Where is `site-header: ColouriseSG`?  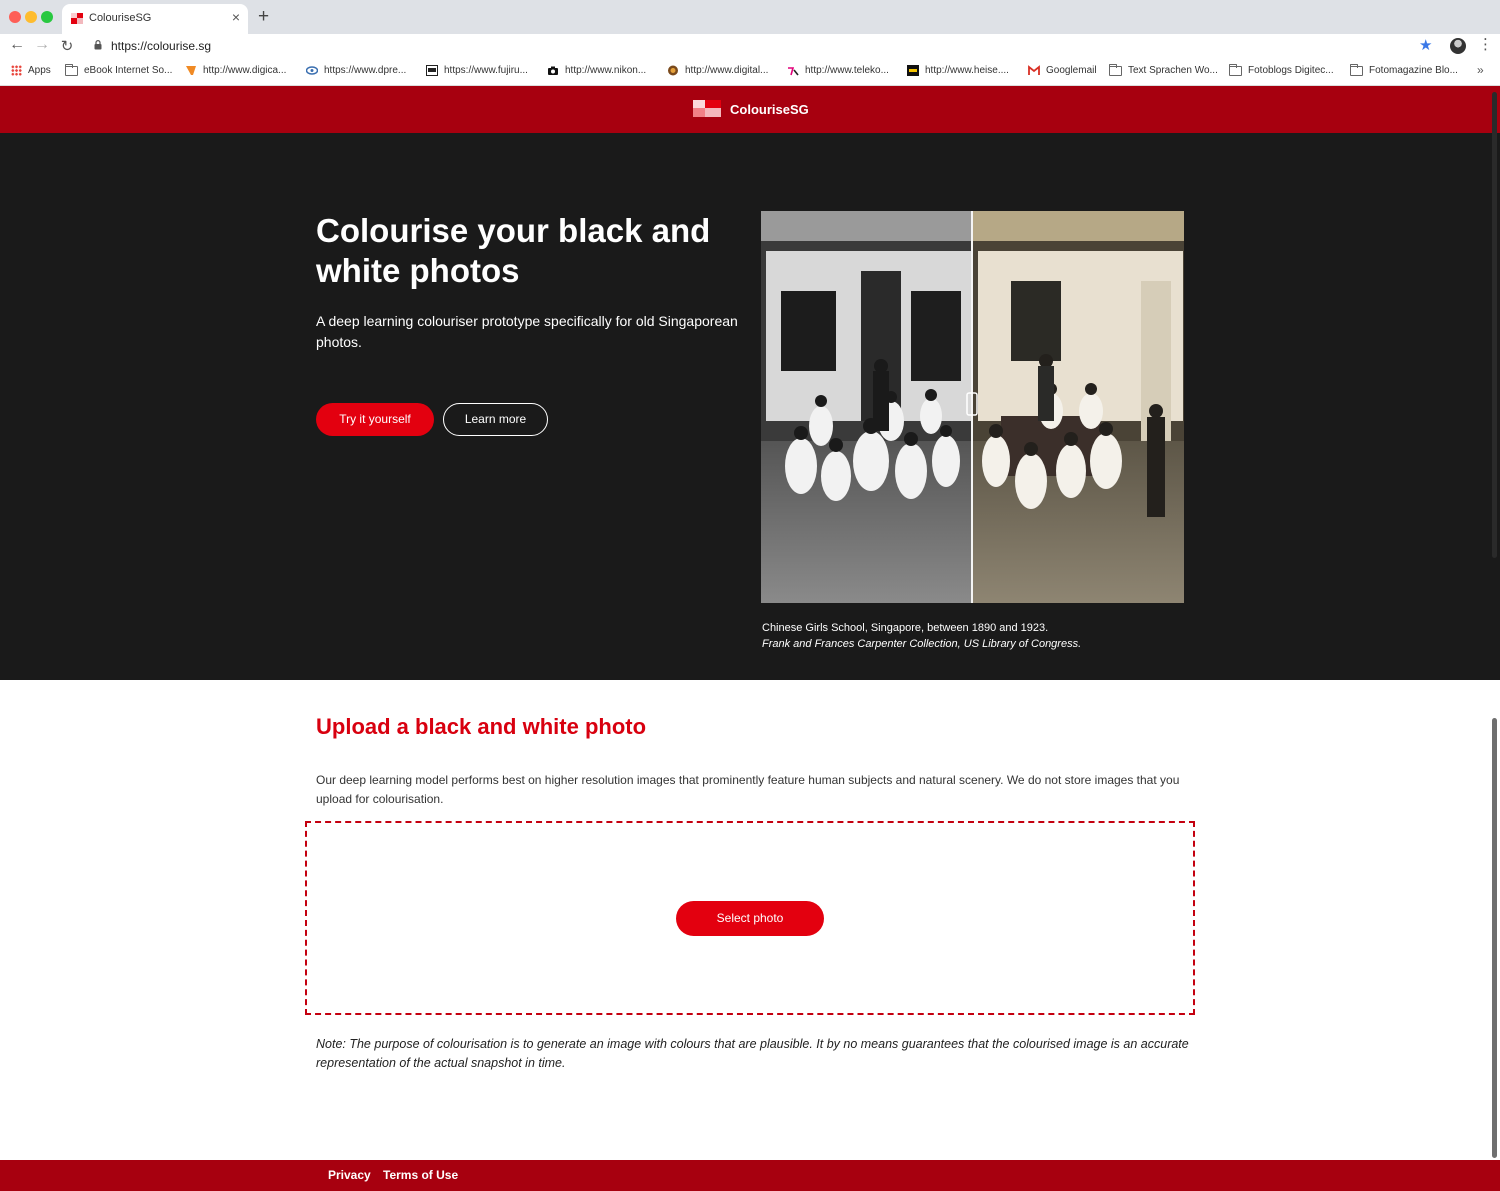 site-header: ColouriseSG is located at coordinates (750, 109).